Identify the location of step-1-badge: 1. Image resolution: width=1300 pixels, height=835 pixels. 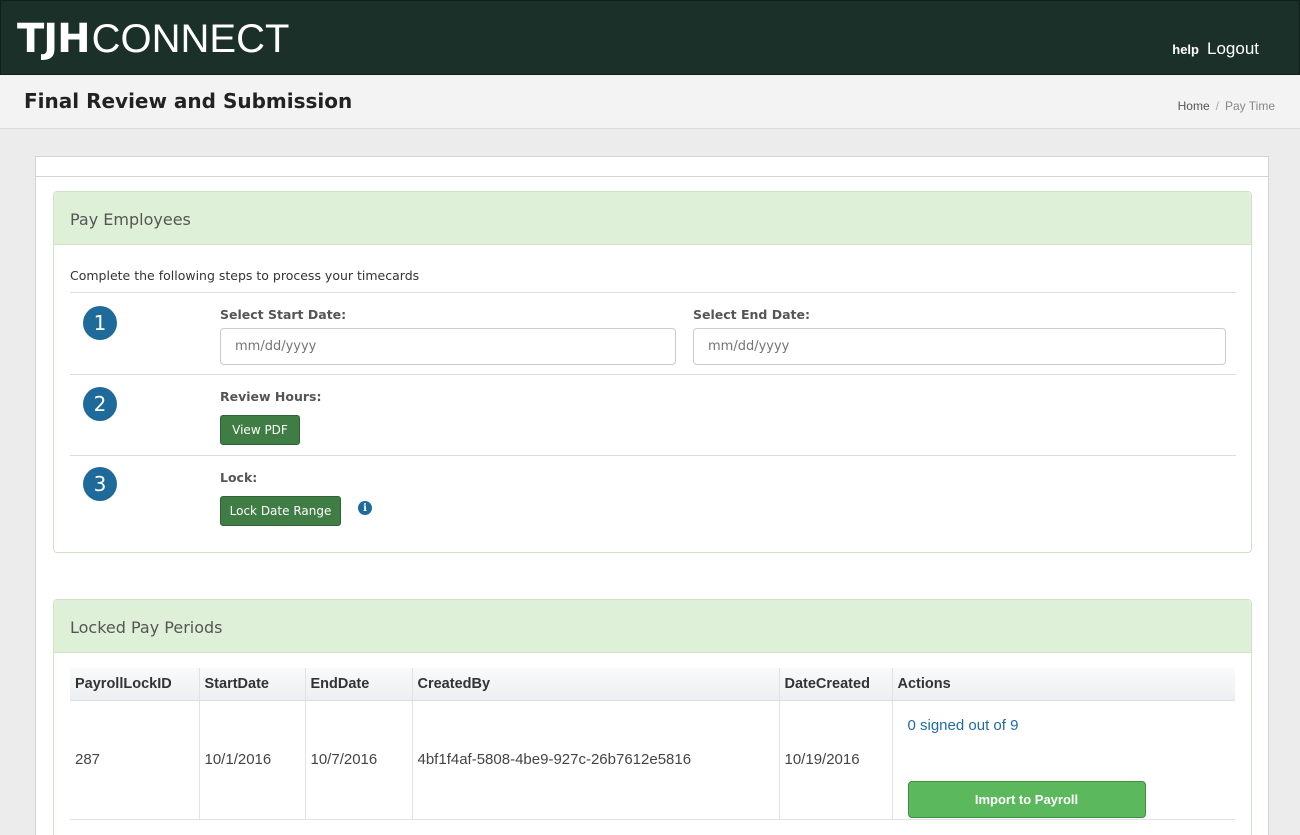
(100, 323).